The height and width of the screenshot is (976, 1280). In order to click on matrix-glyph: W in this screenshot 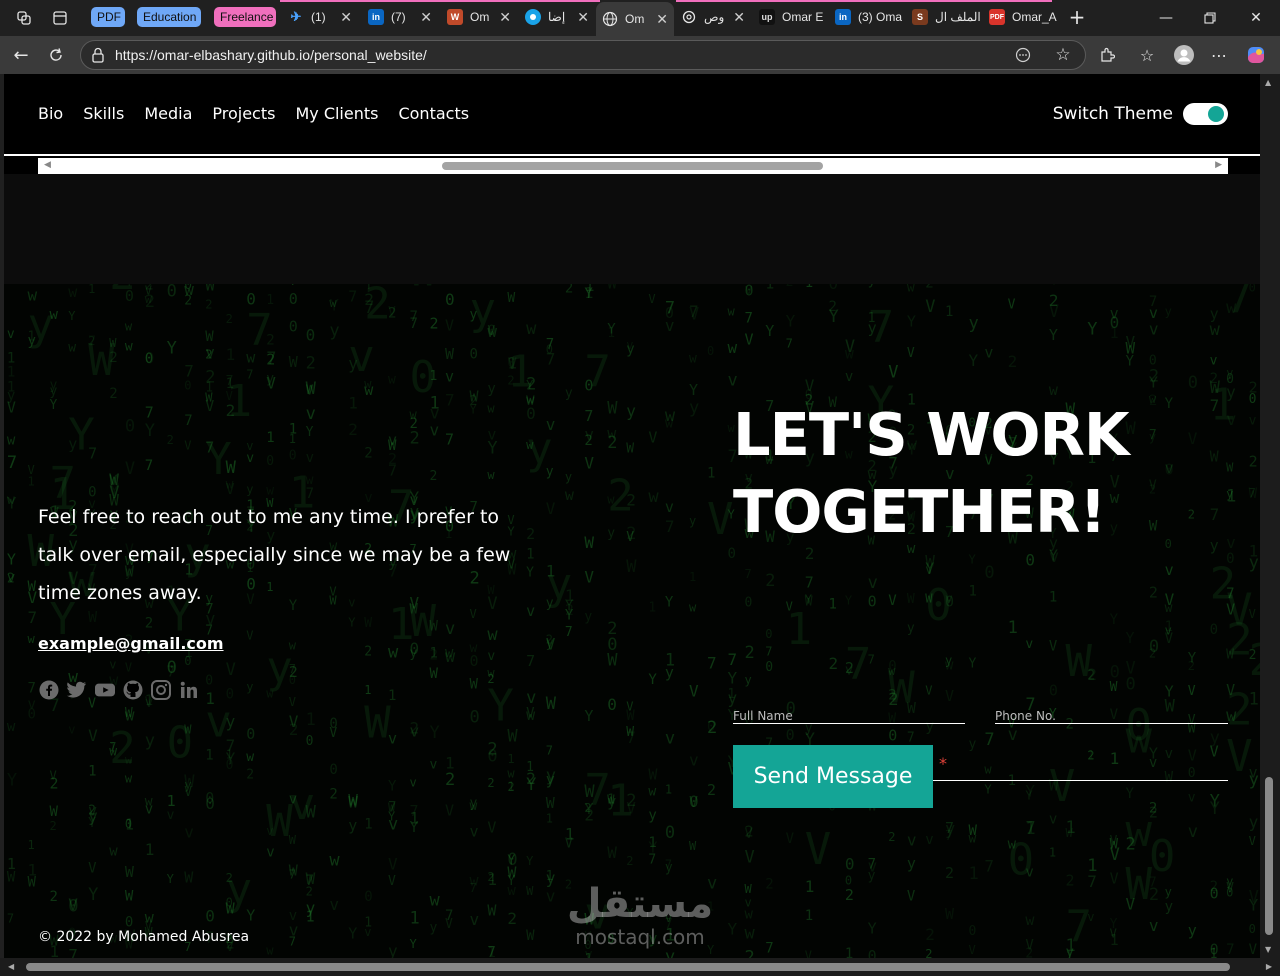, I will do `click(911, 599)`.